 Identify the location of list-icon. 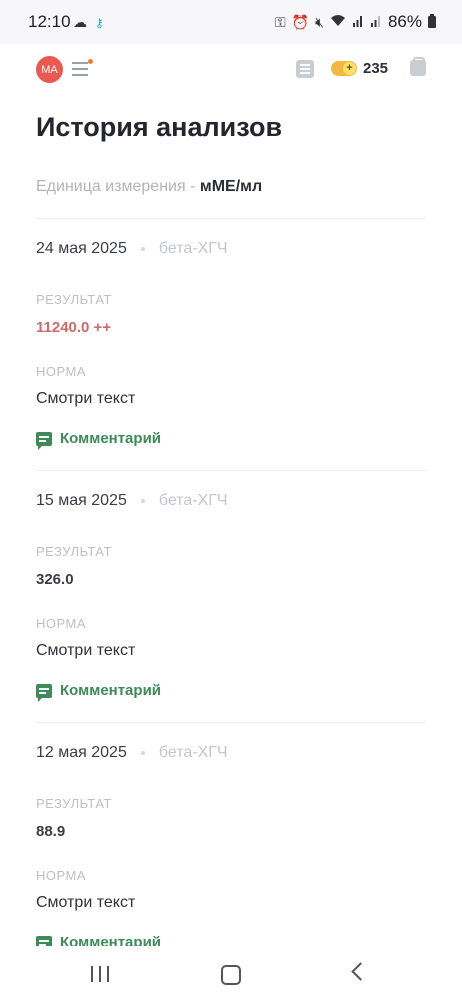
(305, 69).